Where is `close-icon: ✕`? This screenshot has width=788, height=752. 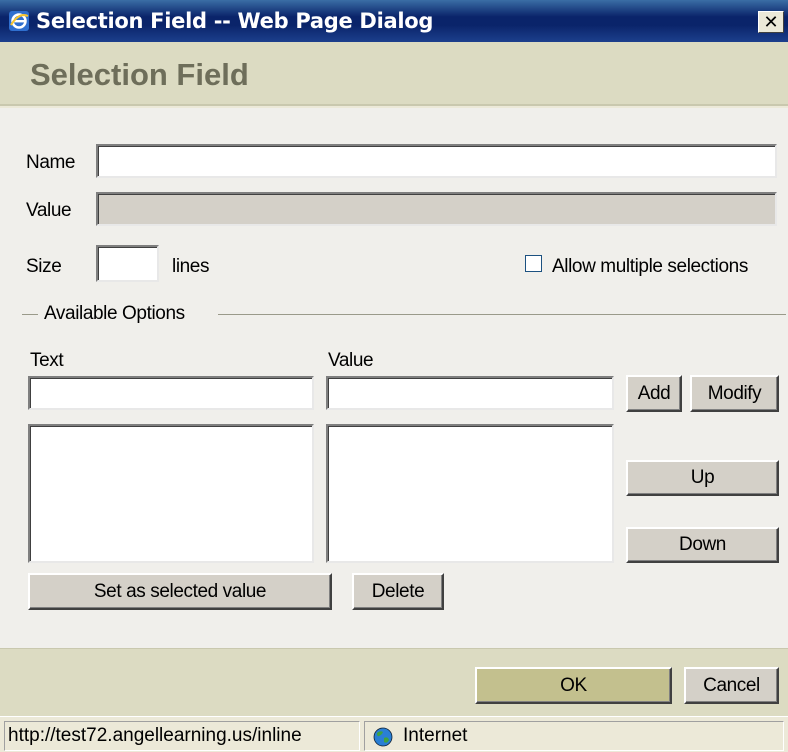 close-icon: ✕ is located at coordinates (771, 22).